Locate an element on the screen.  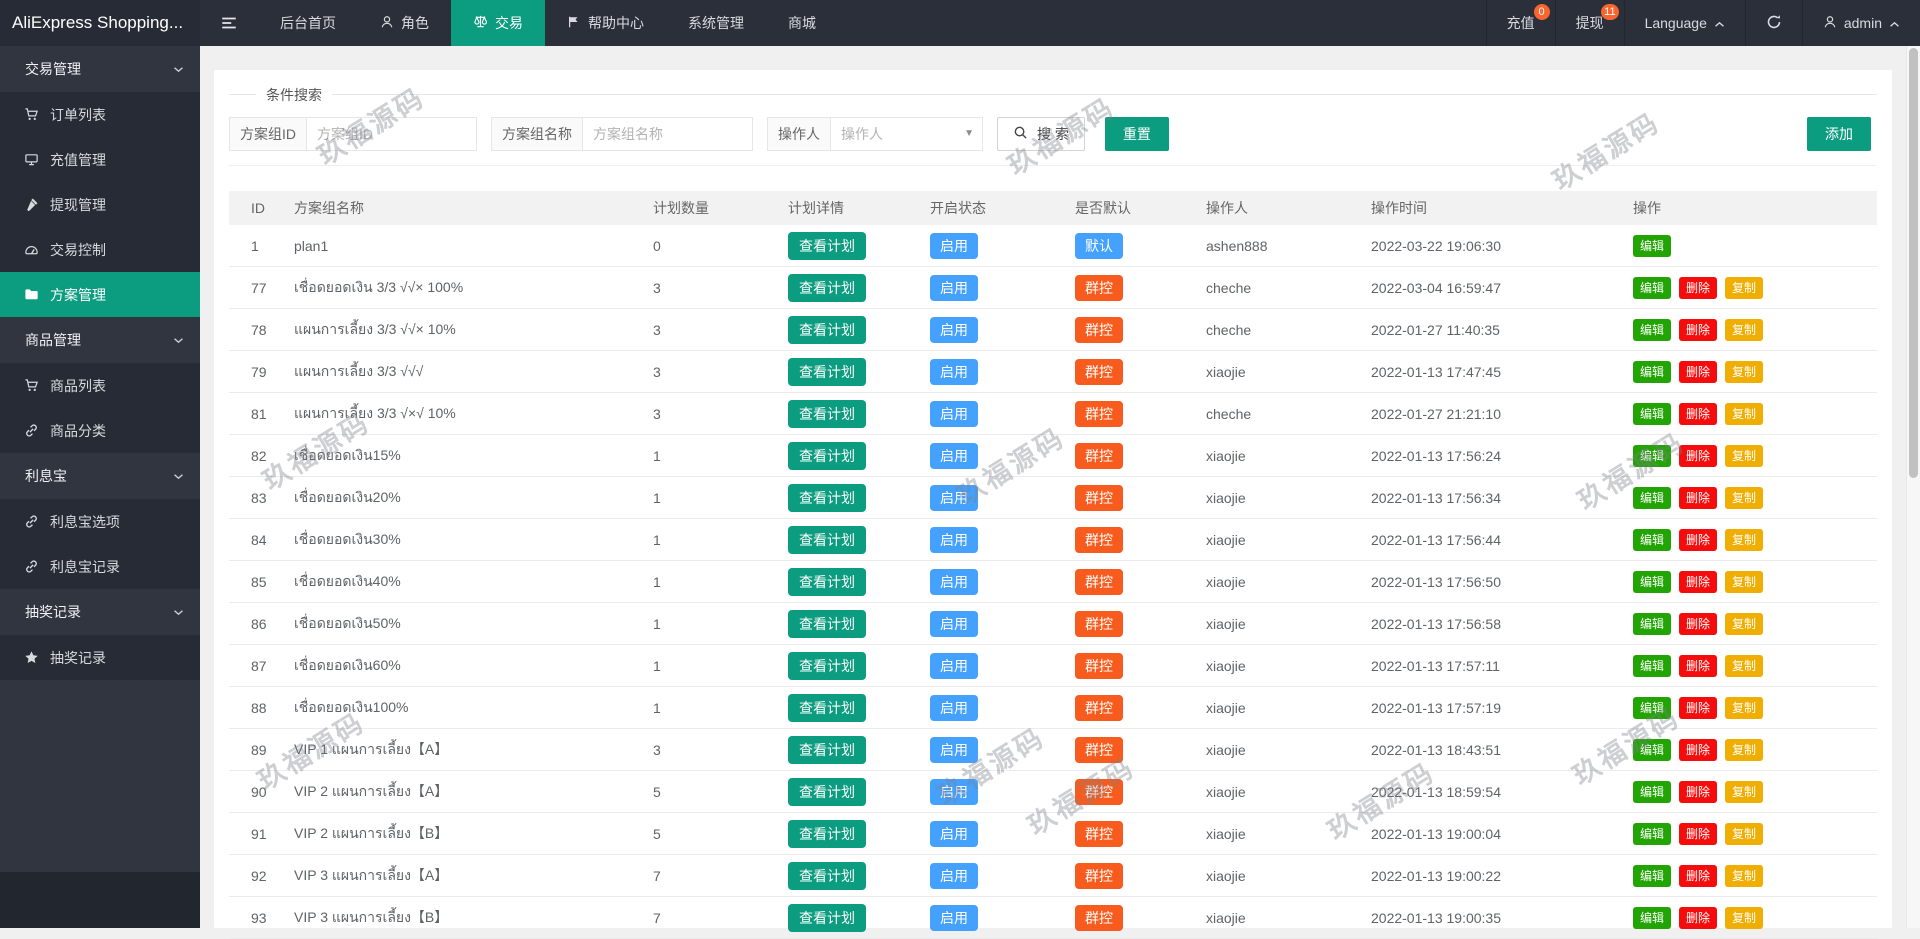
withdraw-menu: 提现 11 is located at coordinates (1589, 23).